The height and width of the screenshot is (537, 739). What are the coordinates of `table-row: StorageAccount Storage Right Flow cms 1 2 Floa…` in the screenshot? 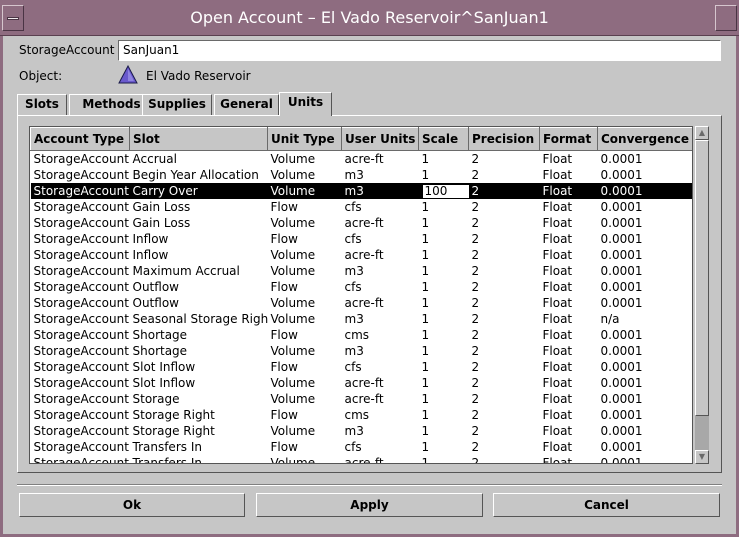 It's located at (362, 415).